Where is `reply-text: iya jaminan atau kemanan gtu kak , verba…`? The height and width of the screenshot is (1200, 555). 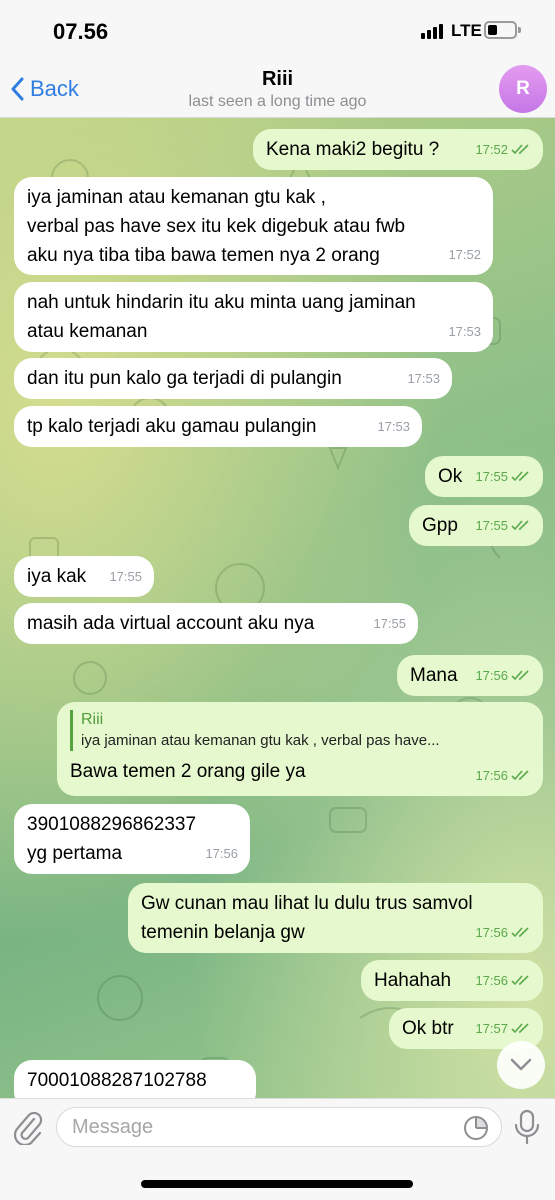
reply-text: iya jaminan atau kemanan gtu kak , verba… is located at coordinates (260, 740).